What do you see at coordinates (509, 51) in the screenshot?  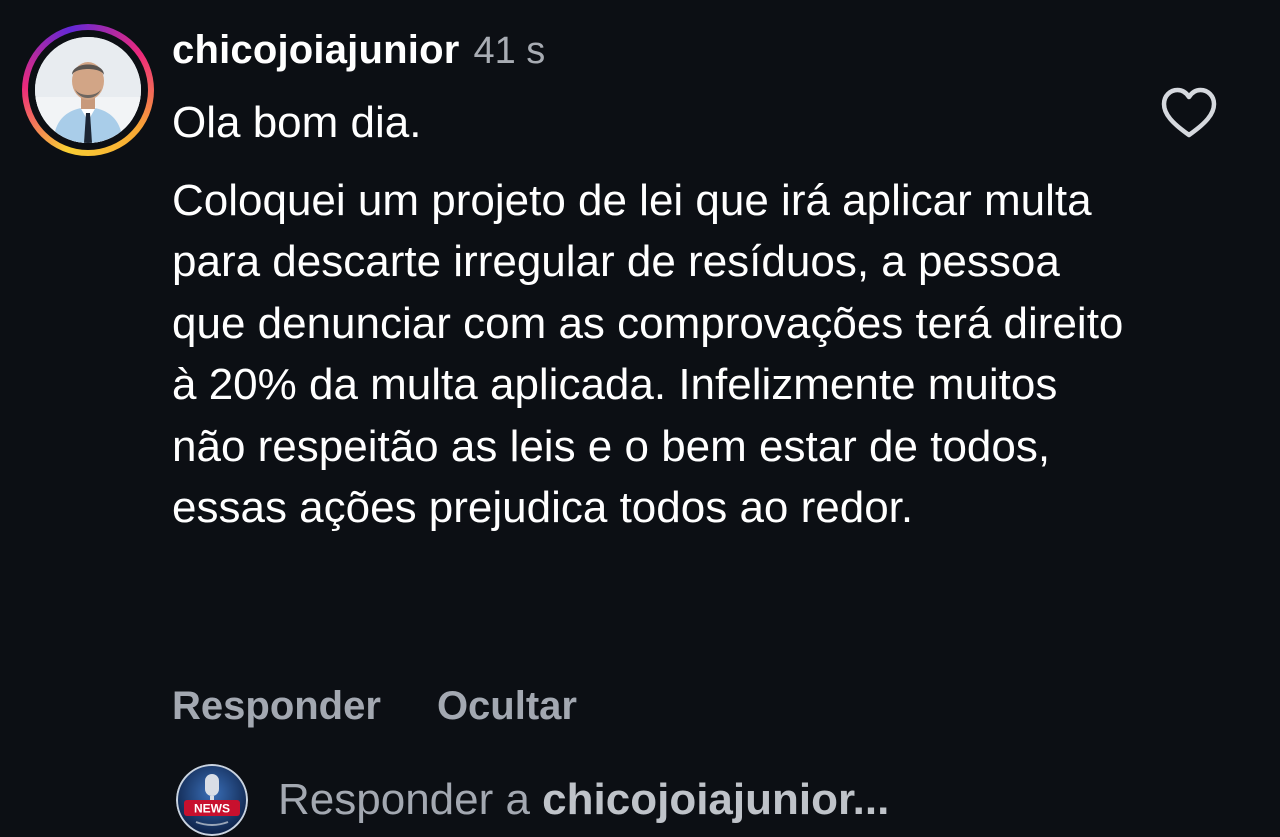 I see `timestamp: 41 s` at bounding box center [509, 51].